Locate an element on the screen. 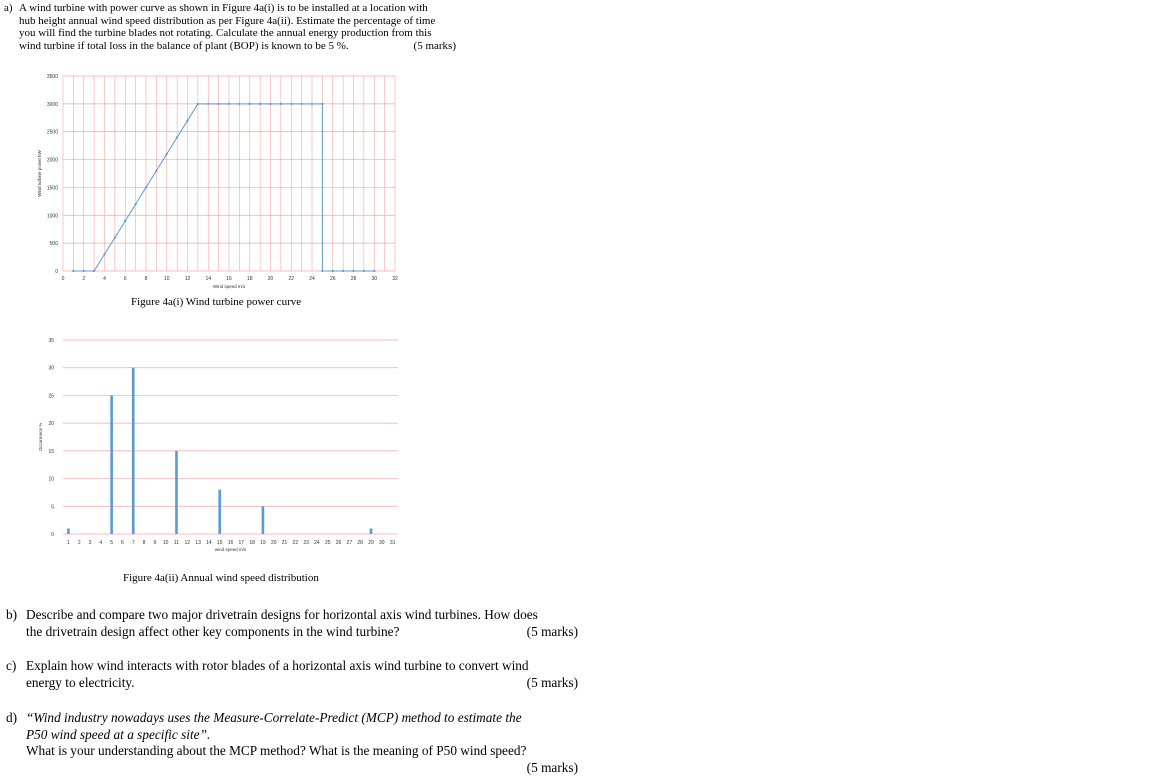 This screenshot has width=1152, height=777. x-tick-label: 3 is located at coordinates (90, 543).